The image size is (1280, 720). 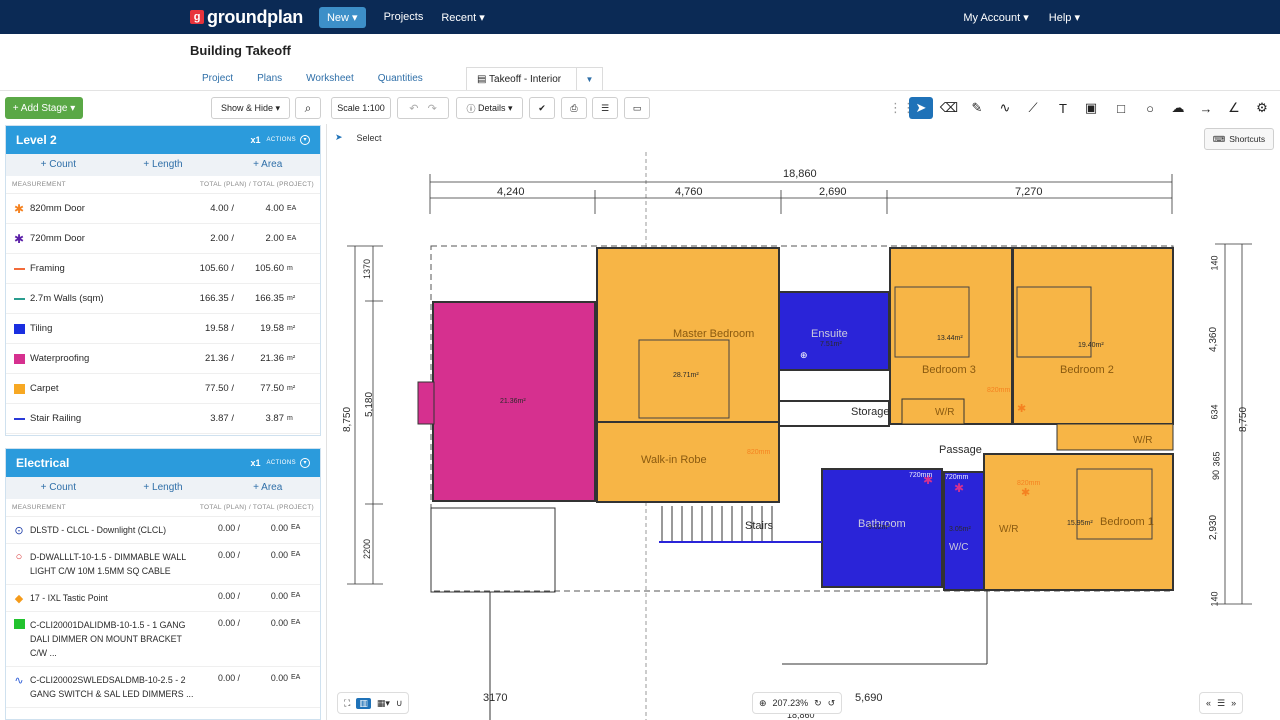 I want to click on rectangle-icon: □, so click(x=1121, y=108).